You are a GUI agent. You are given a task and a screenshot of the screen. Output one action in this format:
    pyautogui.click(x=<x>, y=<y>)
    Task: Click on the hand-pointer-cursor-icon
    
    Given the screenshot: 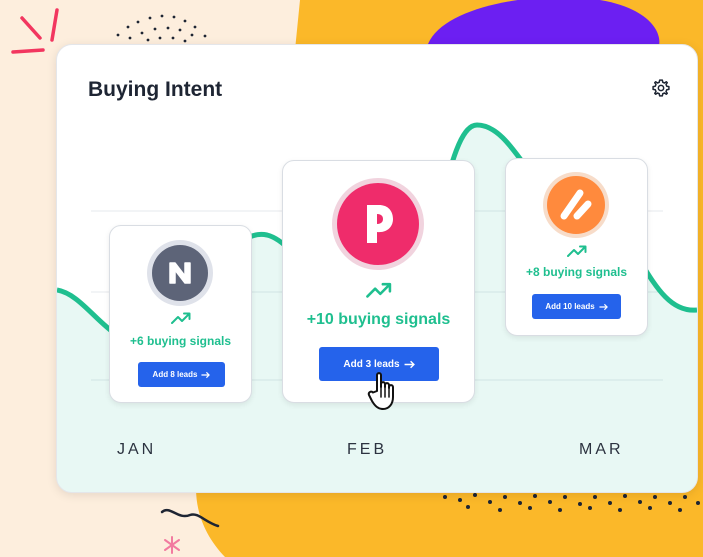 What is the action you would take?
    pyautogui.click(x=380, y=391)
    